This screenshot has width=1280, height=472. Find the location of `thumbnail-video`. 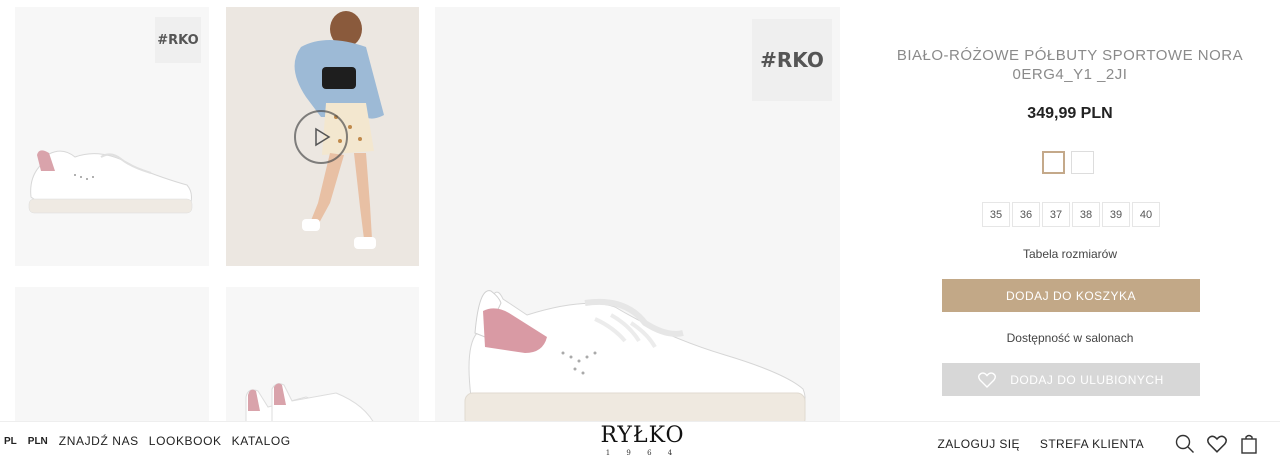

thumbnail-video is located at coordinates (322, 136).